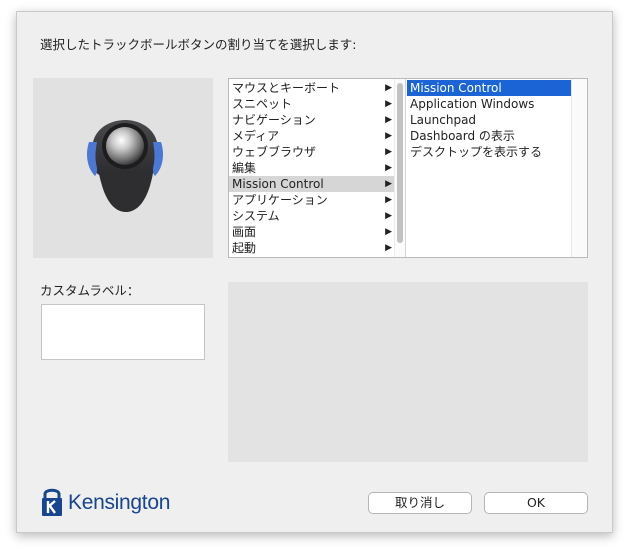 The width and height of the screenshot is (629, 554). Describe the element at coordinates (400, 163) in the screenshot. I see `category-scroll-thumb` at that location.